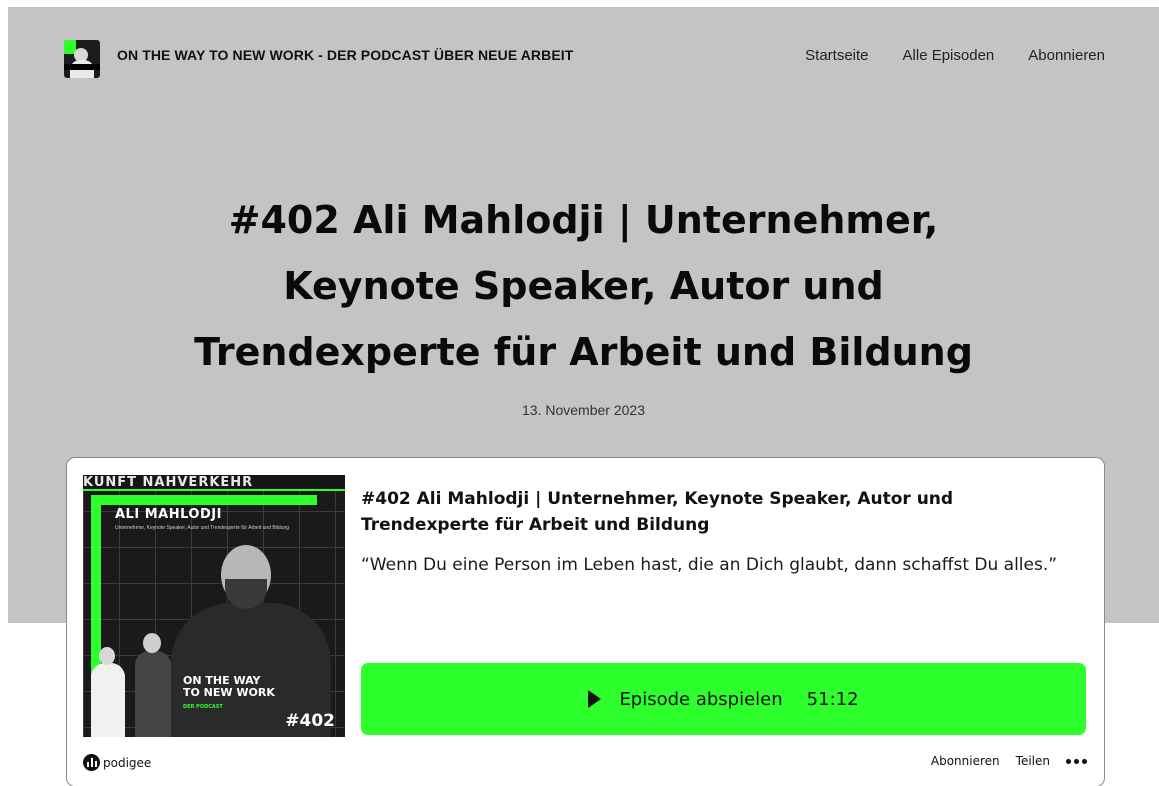 This screenshot has height=786, width=1159. Describe the element at coordinates (107, 656) in the screenshot. I see `cover-host1-head` at that location.